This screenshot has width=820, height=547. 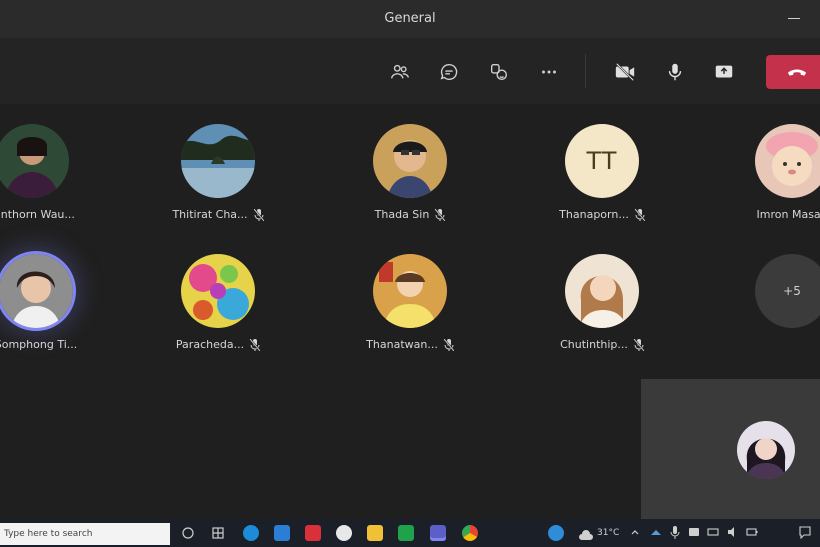 What do you see at coordinates (402, 214) in the screenshot?
I see `participant-name: Thada Sin` at bounding box center [402, 214].